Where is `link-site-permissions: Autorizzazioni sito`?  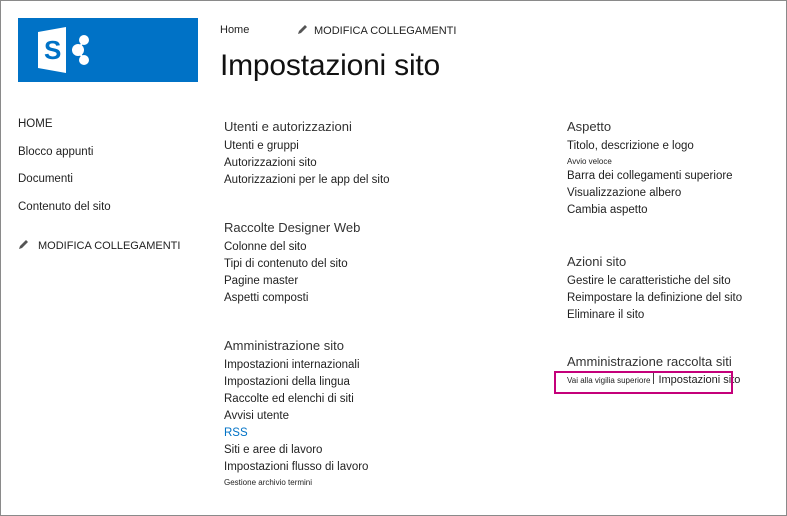
link-site-permissions: Autorizzazioni sito is located at coordinates (307, 163).